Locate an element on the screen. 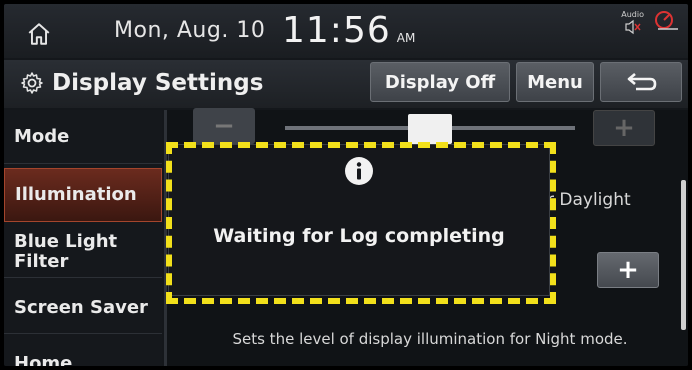 The height and width of the screenshot is (370, 692). display-off-button: Display Off is located at coordinates (440, 82).